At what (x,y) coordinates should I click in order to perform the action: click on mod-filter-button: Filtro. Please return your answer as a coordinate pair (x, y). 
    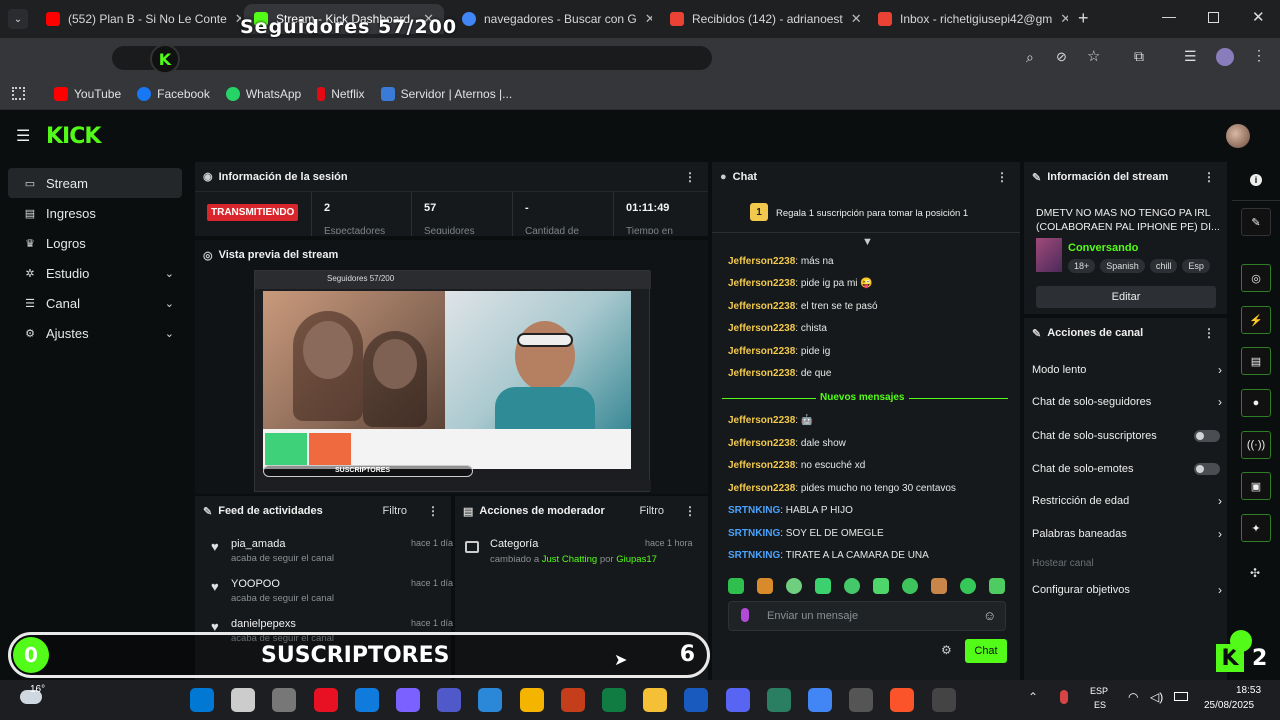
    Looking at the image, I should click on (652, 511).